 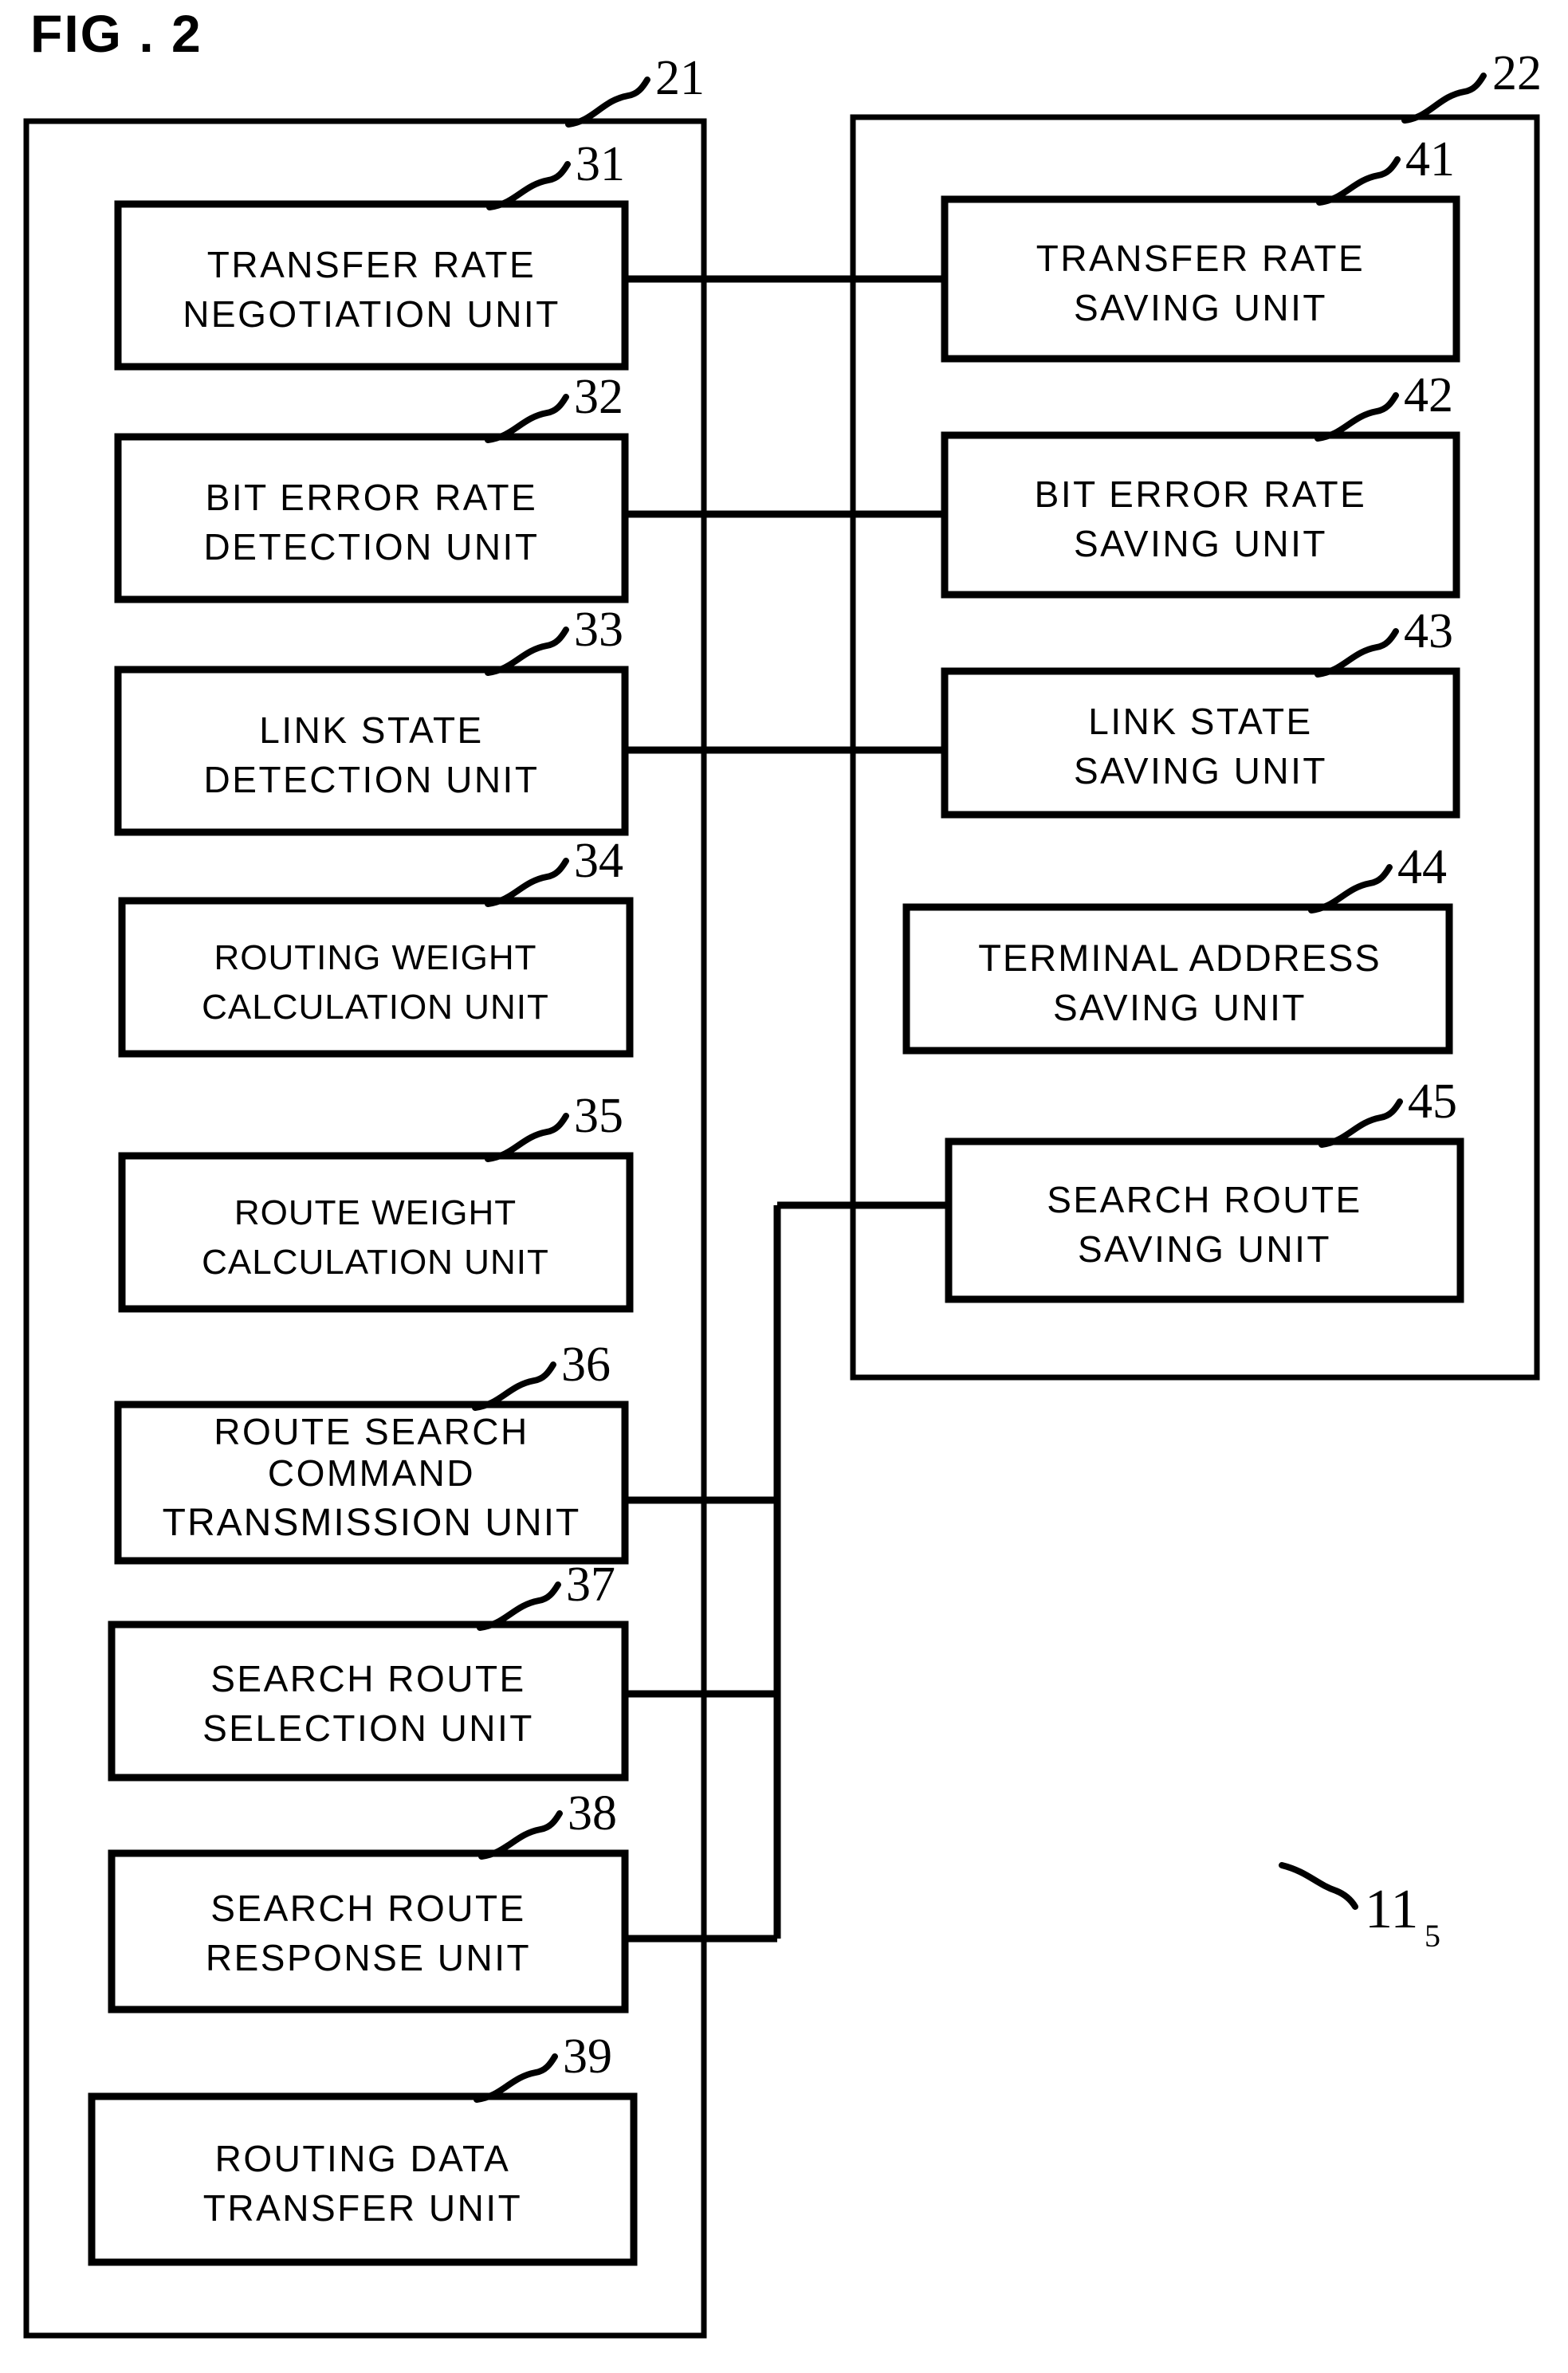 What do you see at coordinates (372, 1523) in the screenshot?
I see `block-36-line-2: TRANSMISSION UNIT` at bounding box center [372, 1523].